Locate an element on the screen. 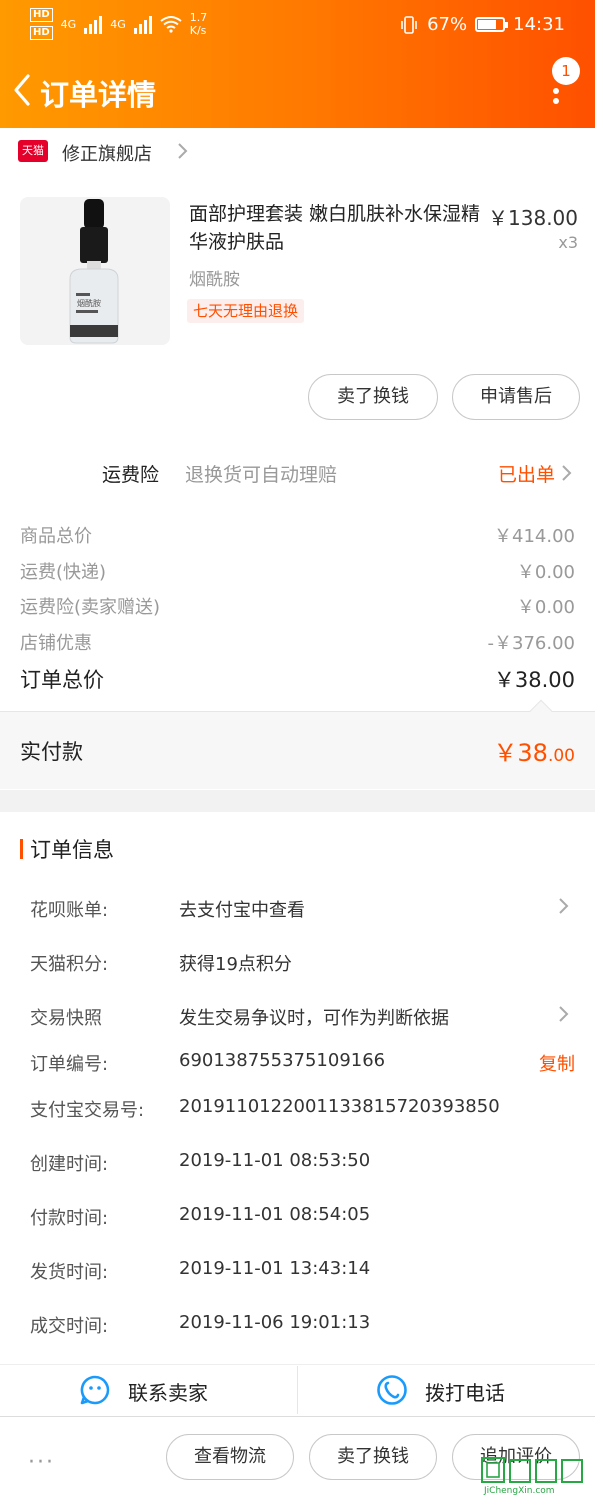 This screenshot has width=595, height=1500. after-sale-button: 申请售后 is located at coordinates (516, 397).